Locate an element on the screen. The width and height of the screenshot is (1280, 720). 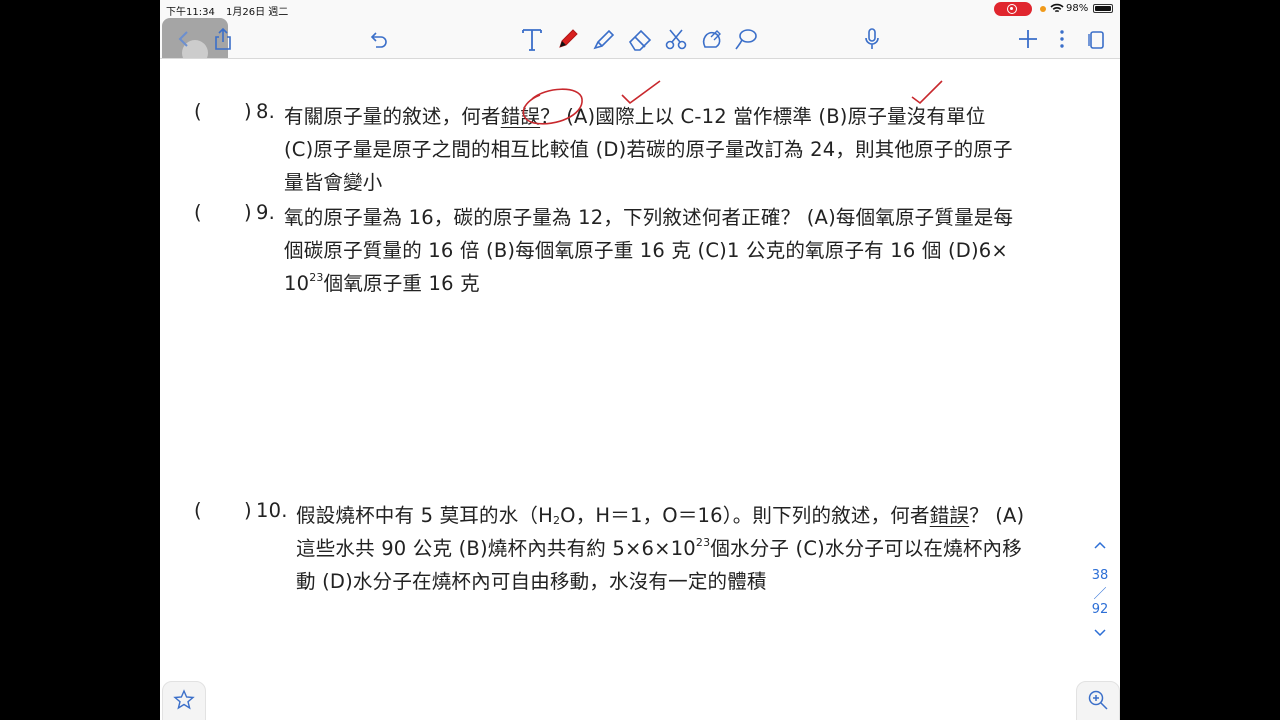
mic-in-use-dot is located at coordinates (1043, 9).